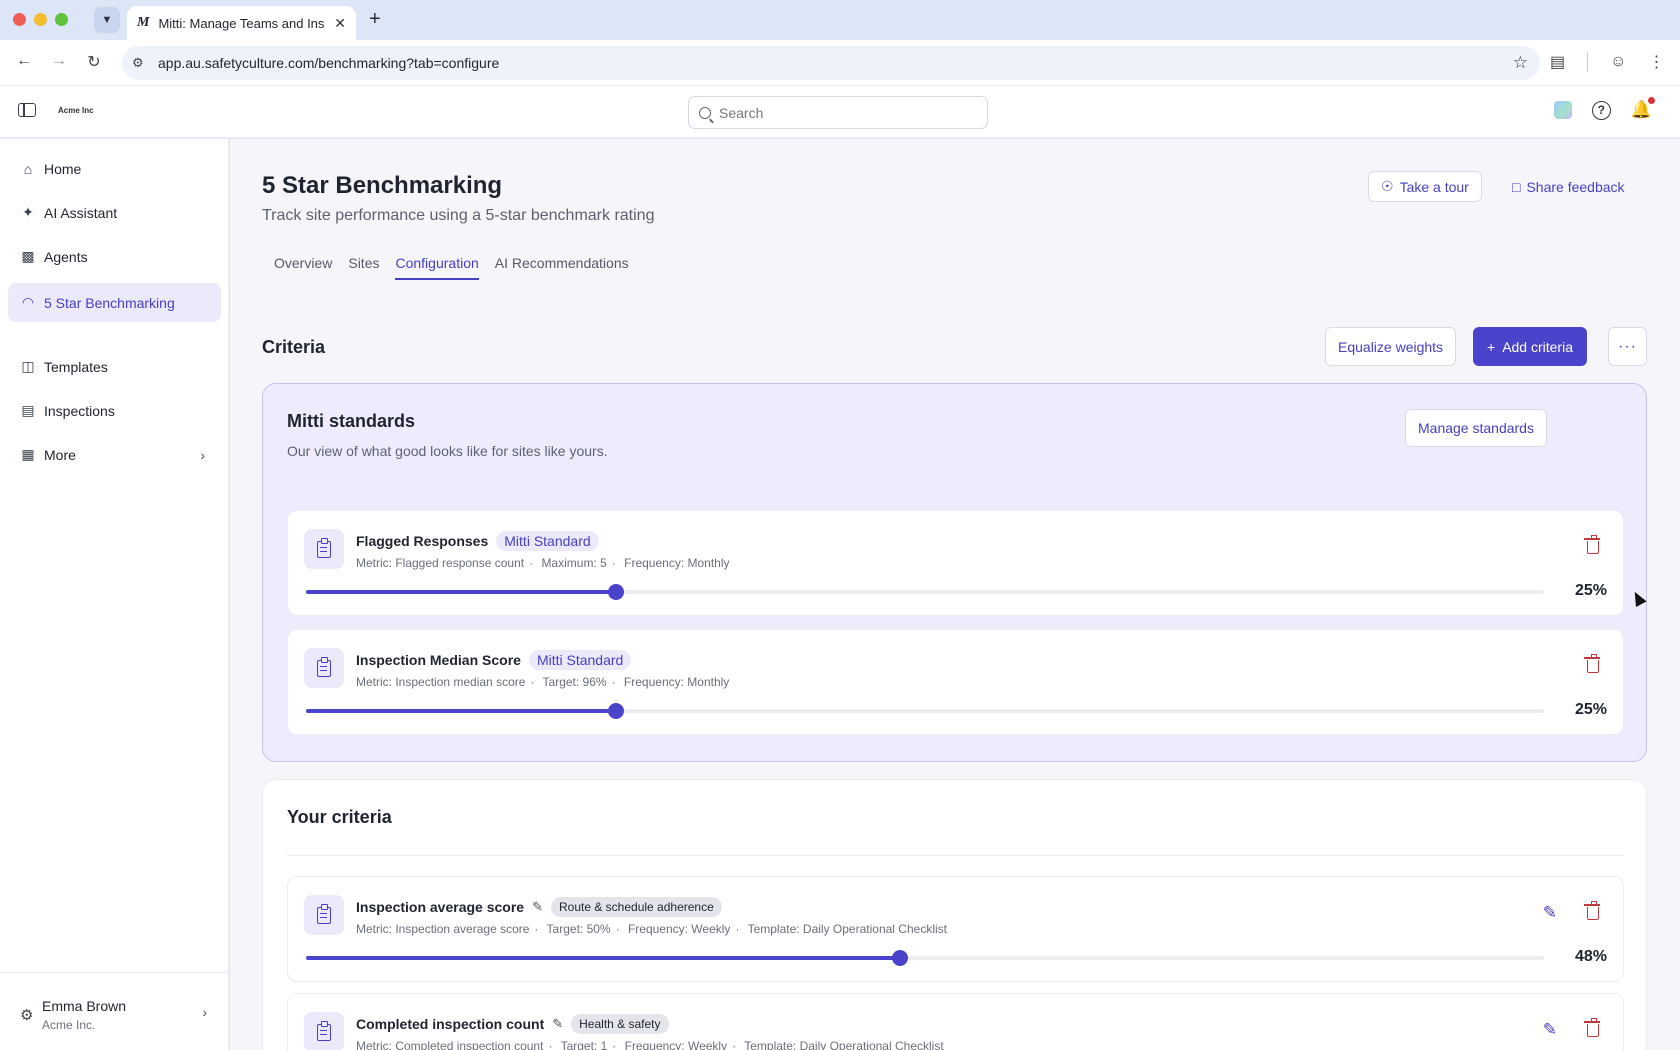 The height and width of the screenshot is (1050, 1680). I want to click on robot-icon: ▩, so click(28, 256).